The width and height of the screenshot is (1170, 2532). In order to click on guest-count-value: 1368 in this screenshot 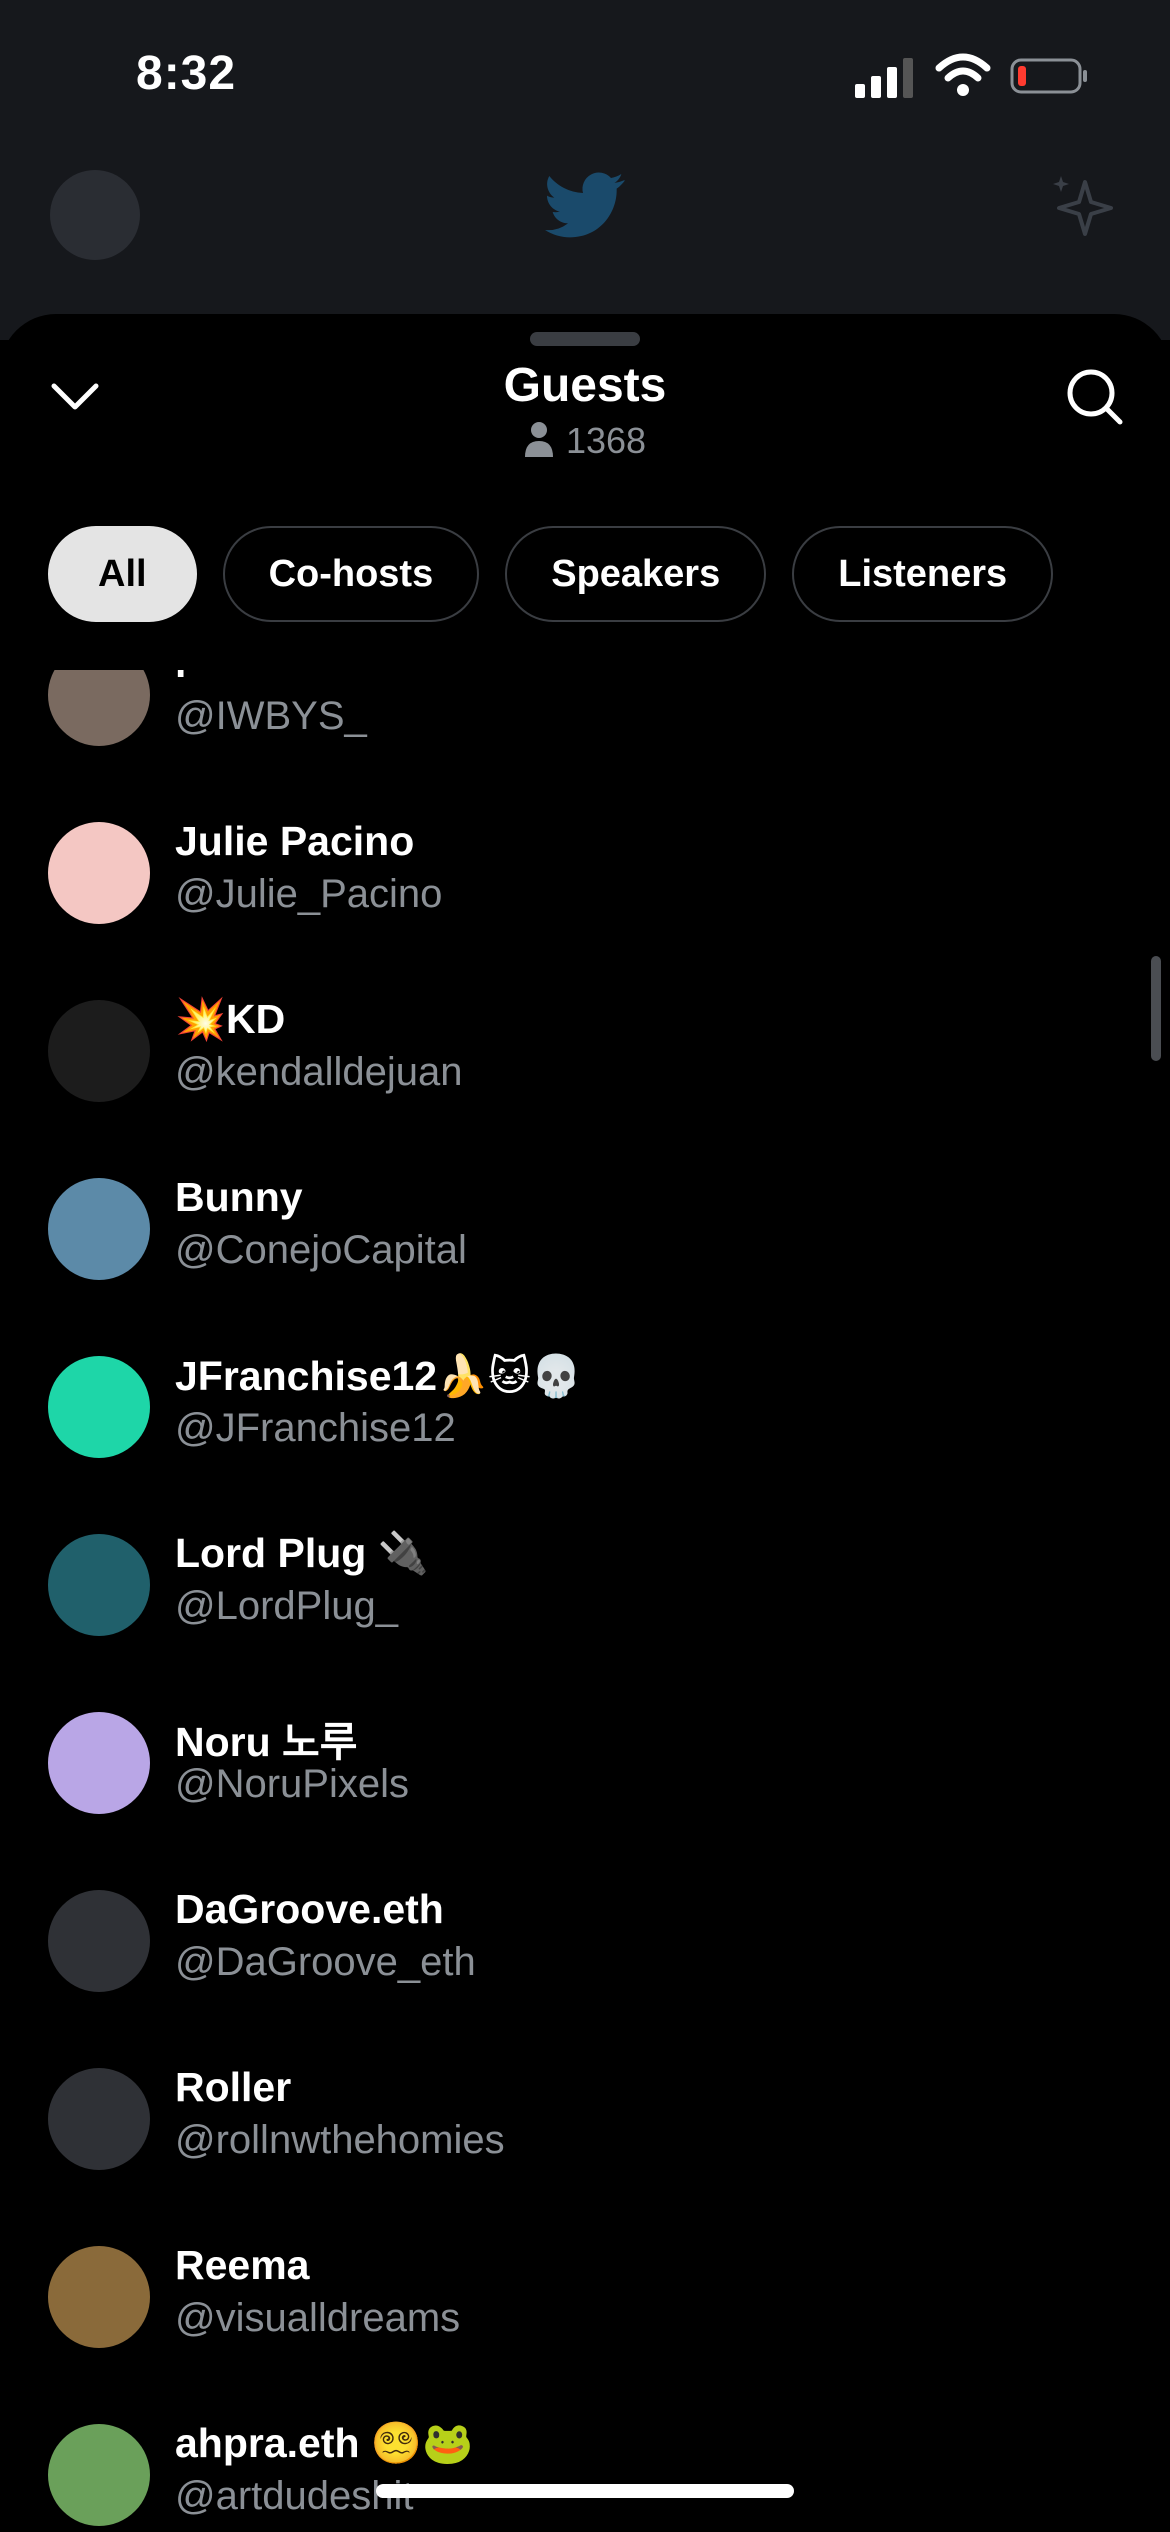, I will do `click(606, 440)`.